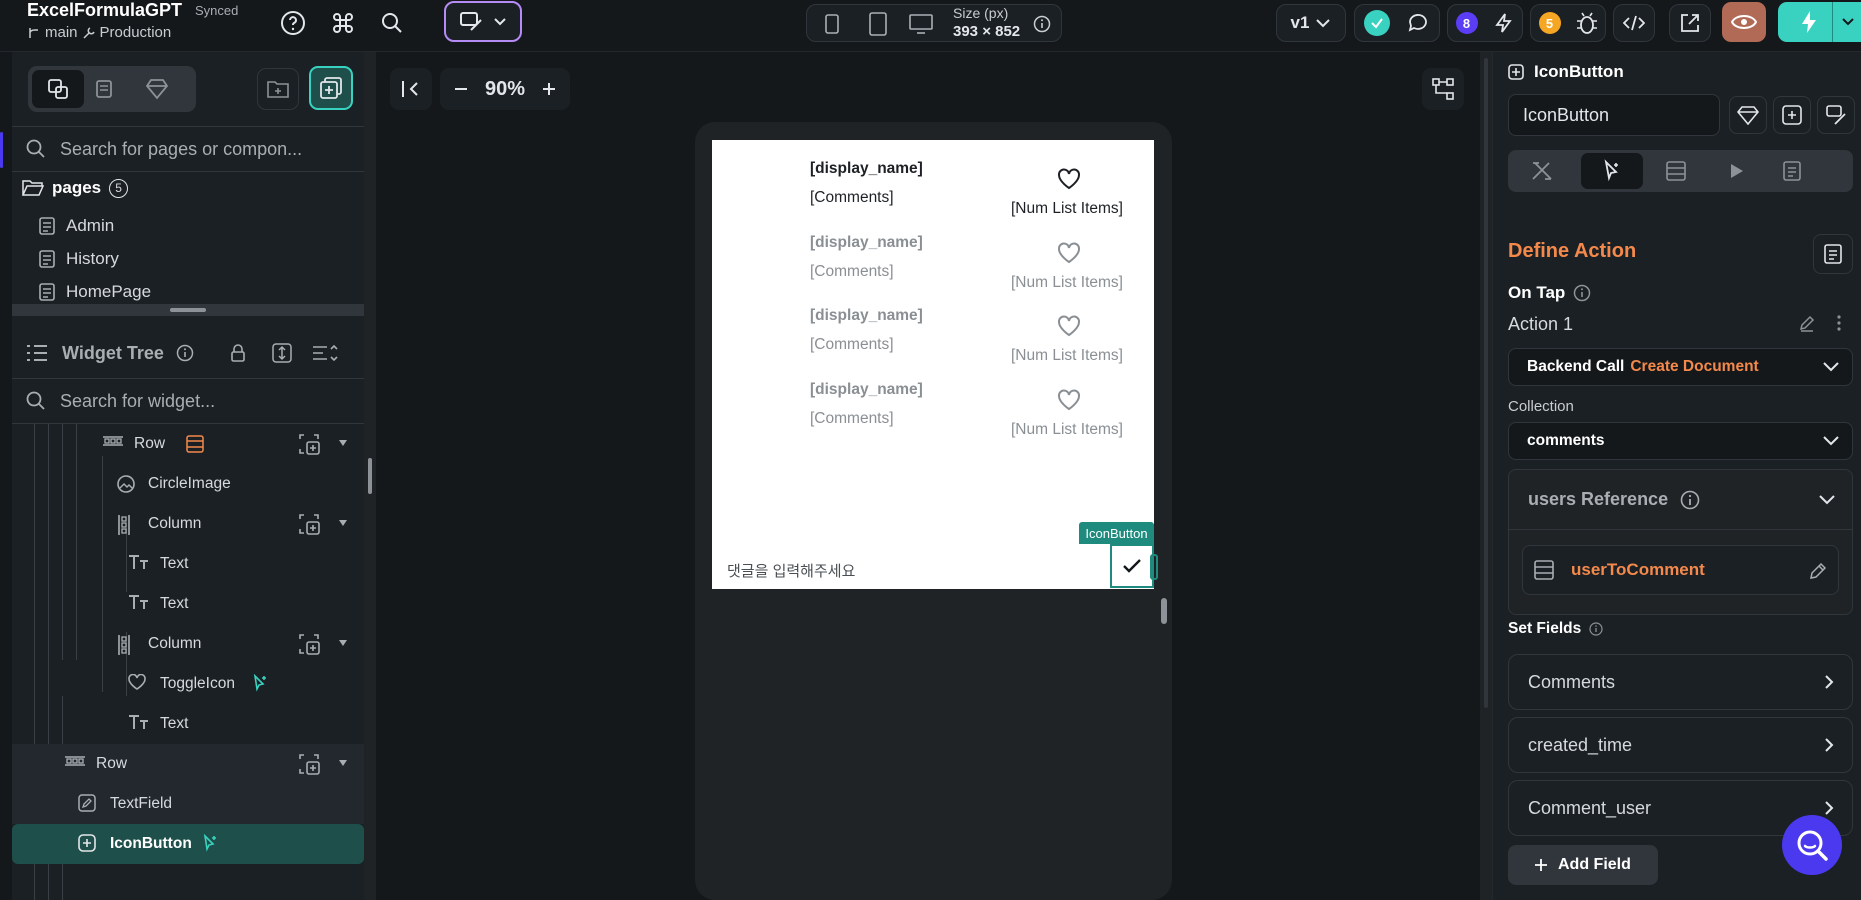  What do you see at coordinates (99, 32) in the screenshot?
I see `branch-info: main Production` at bounding box center [99, 32].